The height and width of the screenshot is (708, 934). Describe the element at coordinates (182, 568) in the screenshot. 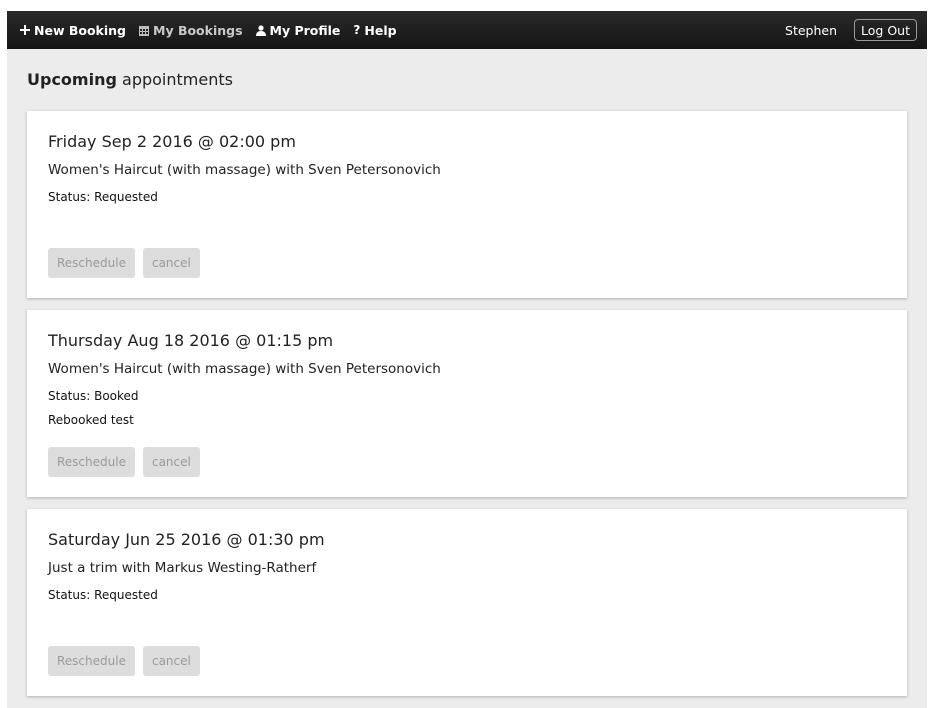

I see `appointment-service: Just a trim with Markus Westing-Ratherf` at that location.